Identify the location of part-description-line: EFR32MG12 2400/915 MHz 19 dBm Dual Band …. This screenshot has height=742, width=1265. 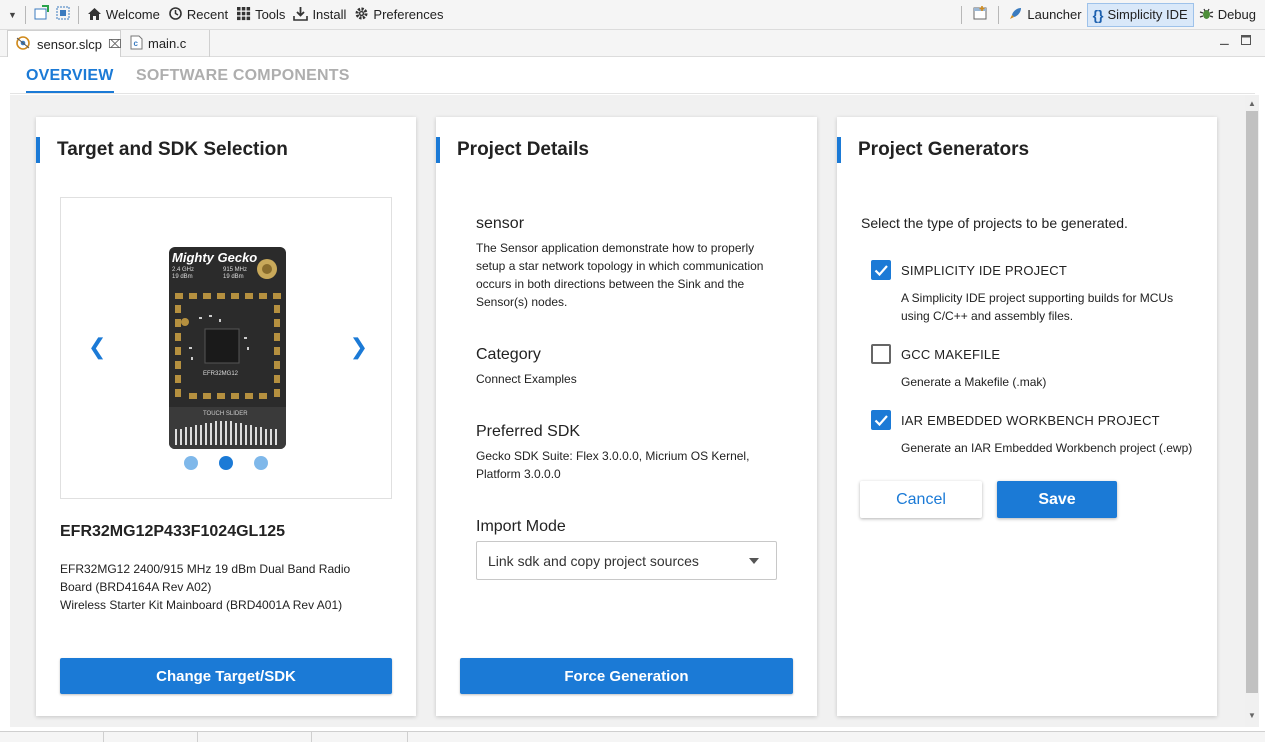
(205, 569).